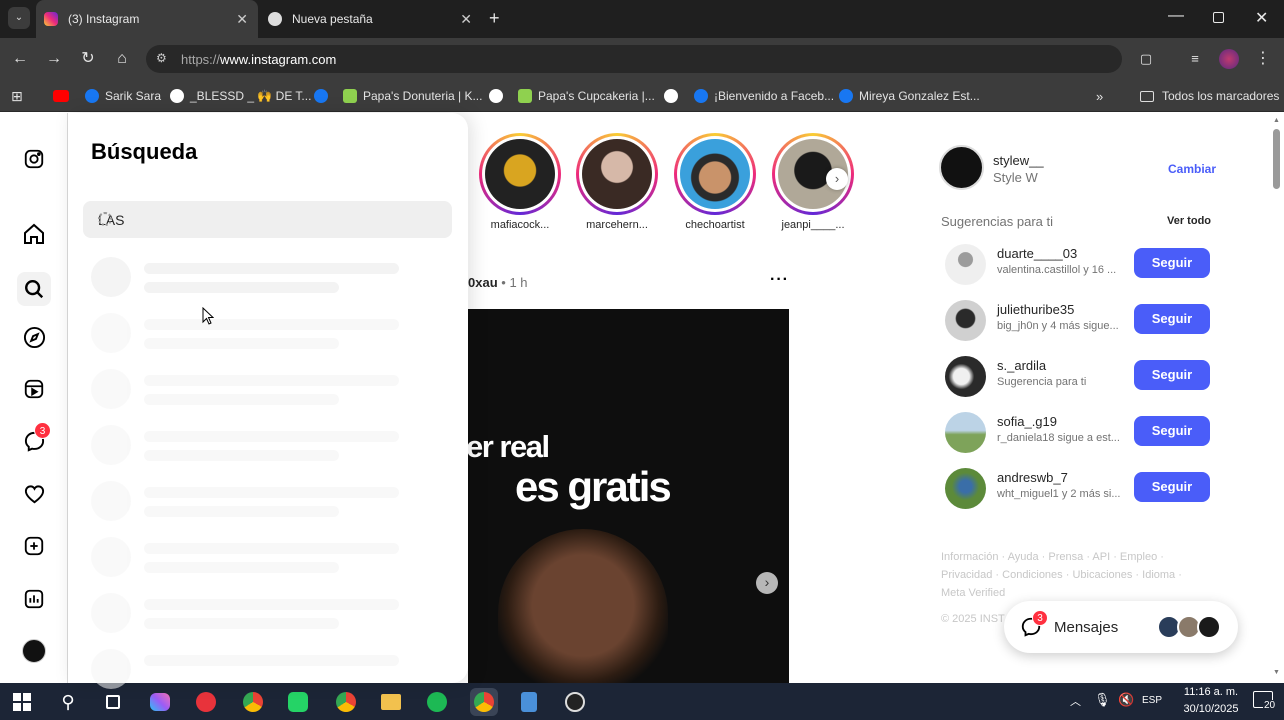 This screenshot has height=720, width=1284. Describe the element at coordinates (36, 438) in the screenshot. I see `messenger-icon: 3` at that location.